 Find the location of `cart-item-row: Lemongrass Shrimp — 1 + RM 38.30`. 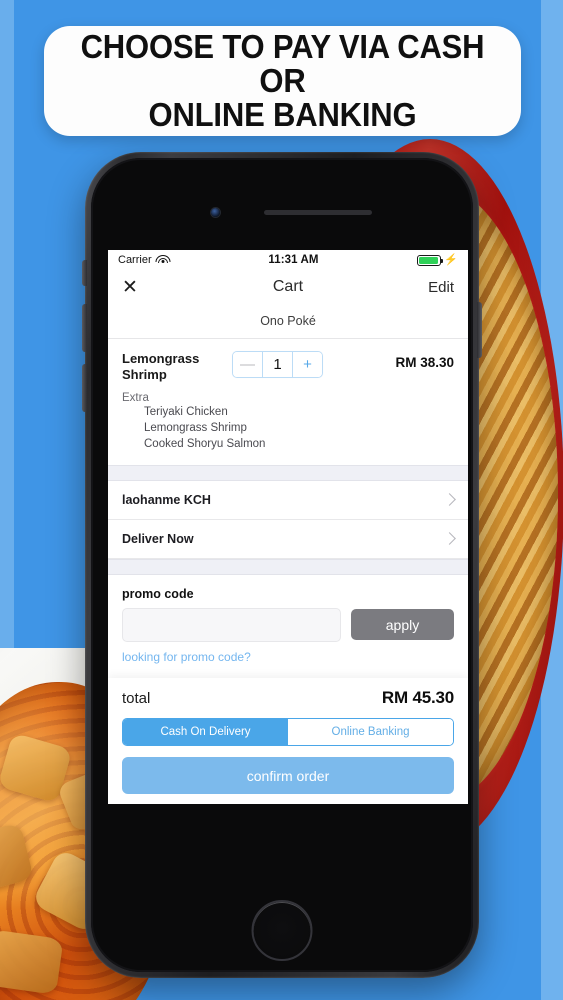

cart-item-row: Lemongrass Shrimp — 1 + RM 38.30 is located at coordinates (288, 362).